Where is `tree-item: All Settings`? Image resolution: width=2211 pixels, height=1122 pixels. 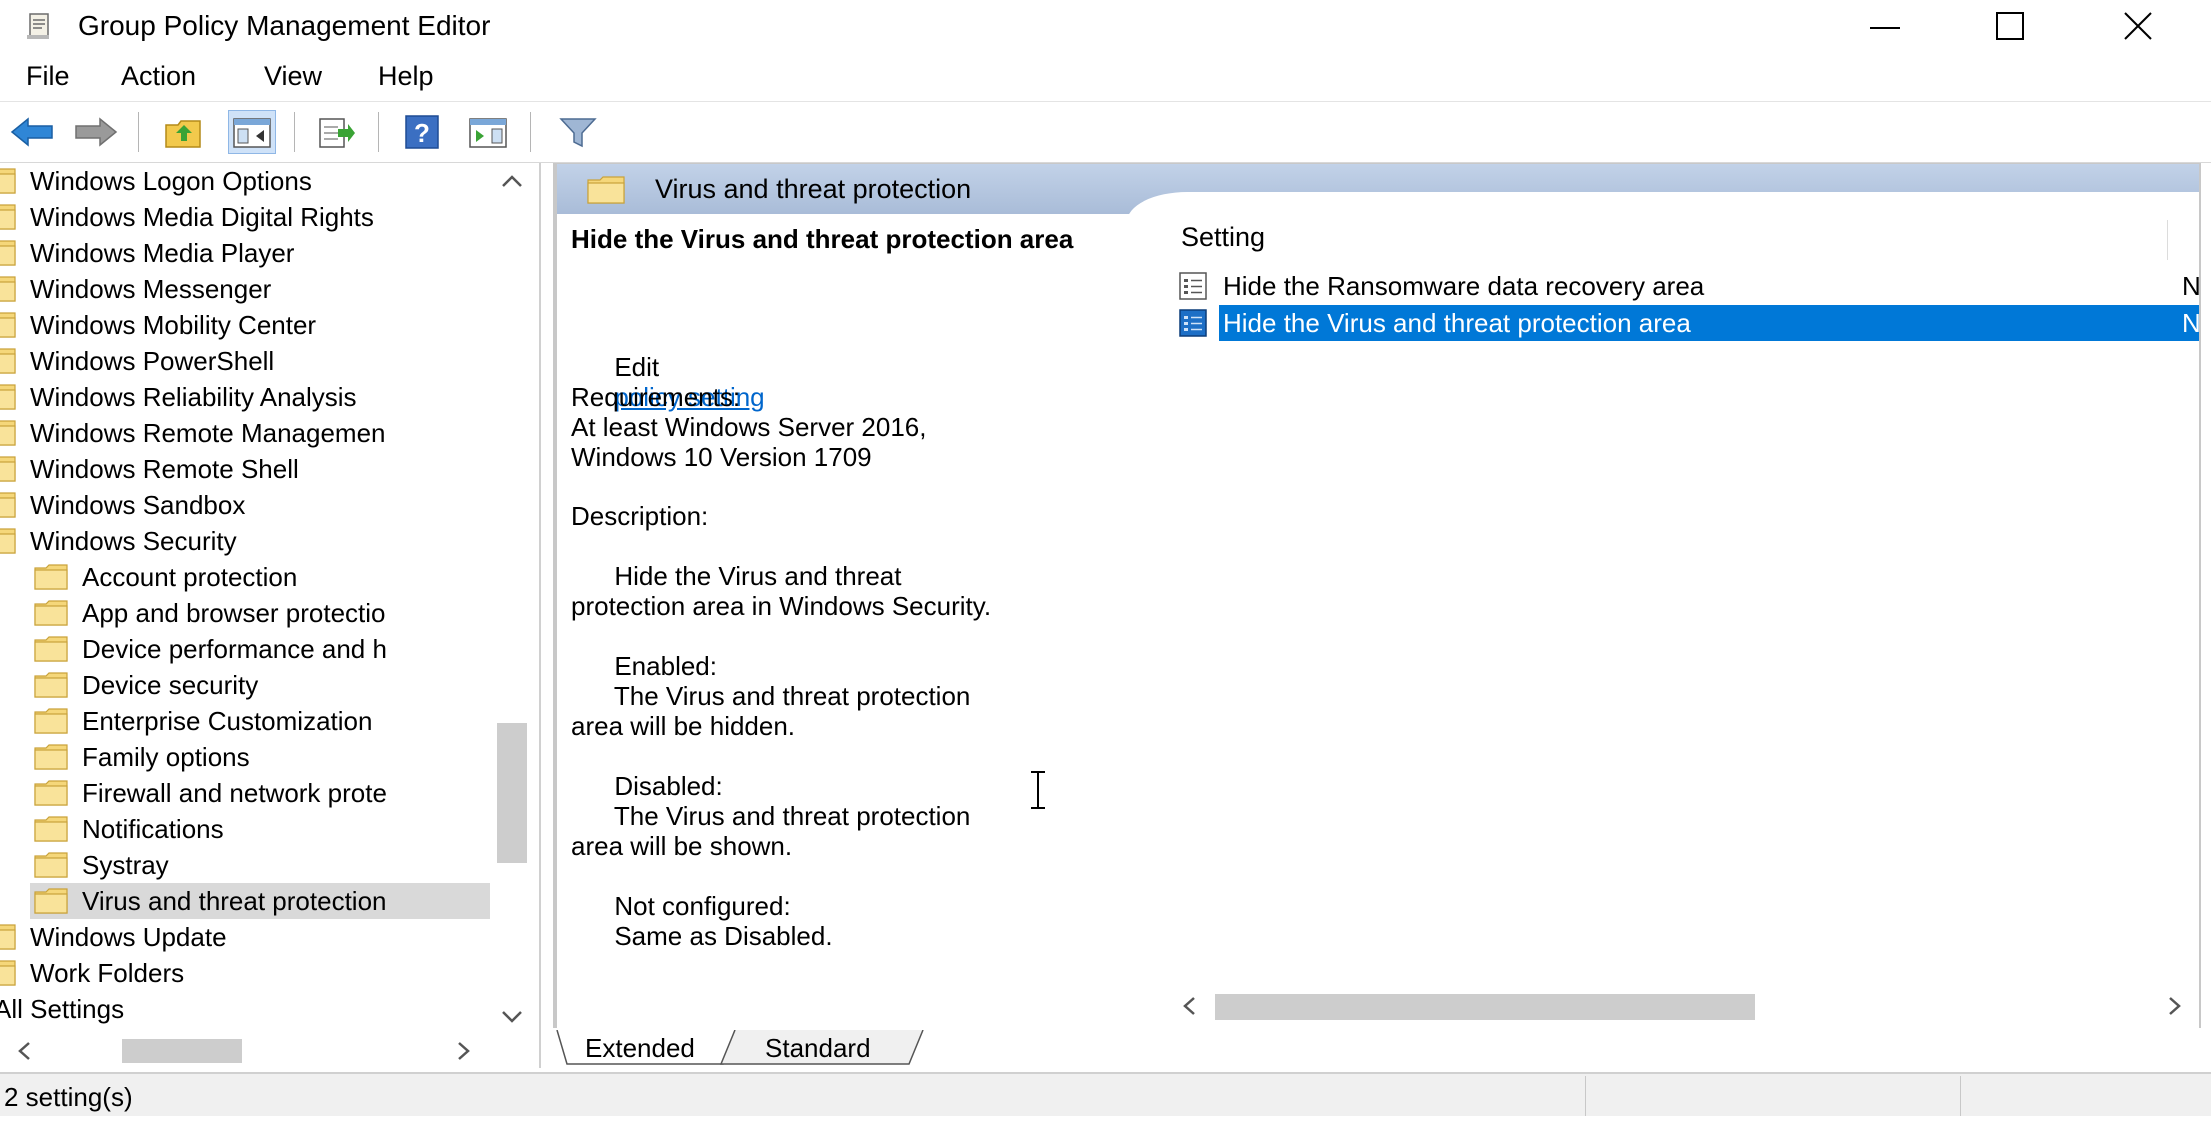 tree-item: All Settings is located at coordinates (62, 1009).